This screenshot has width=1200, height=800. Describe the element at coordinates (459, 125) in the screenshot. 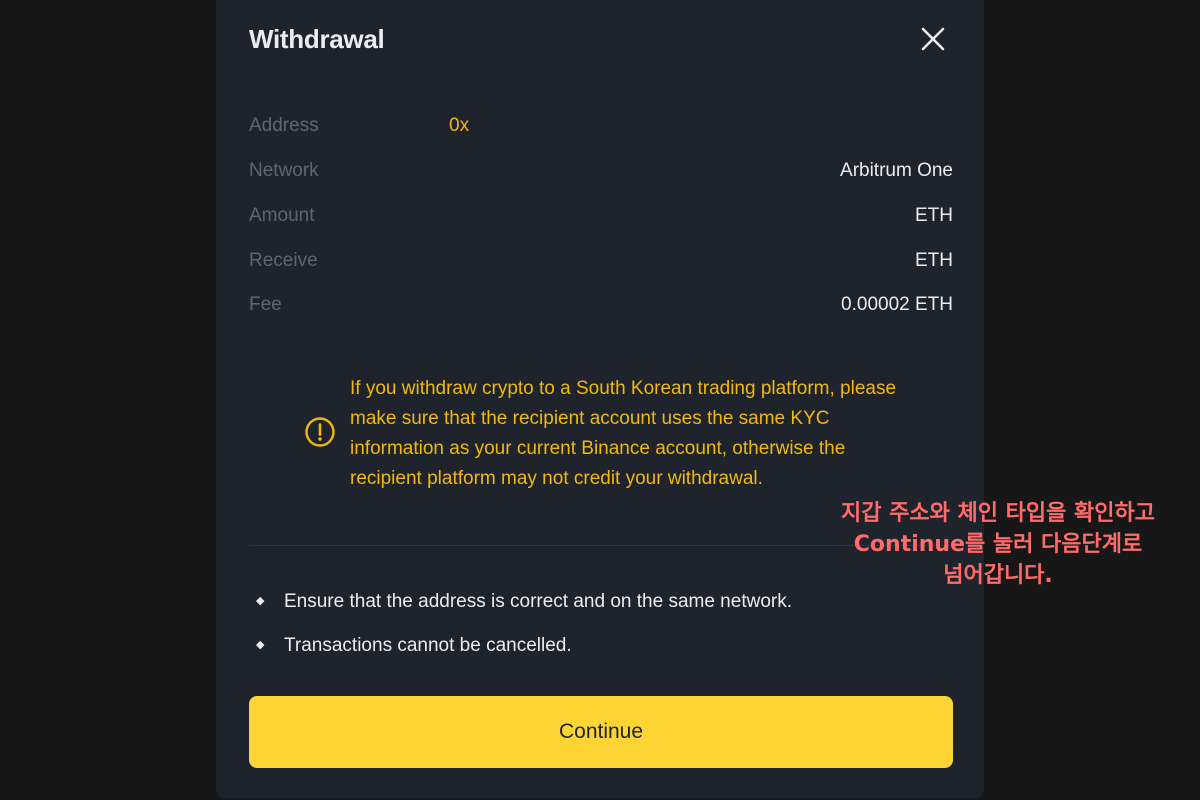

I see `address-value: 0x` at that location.